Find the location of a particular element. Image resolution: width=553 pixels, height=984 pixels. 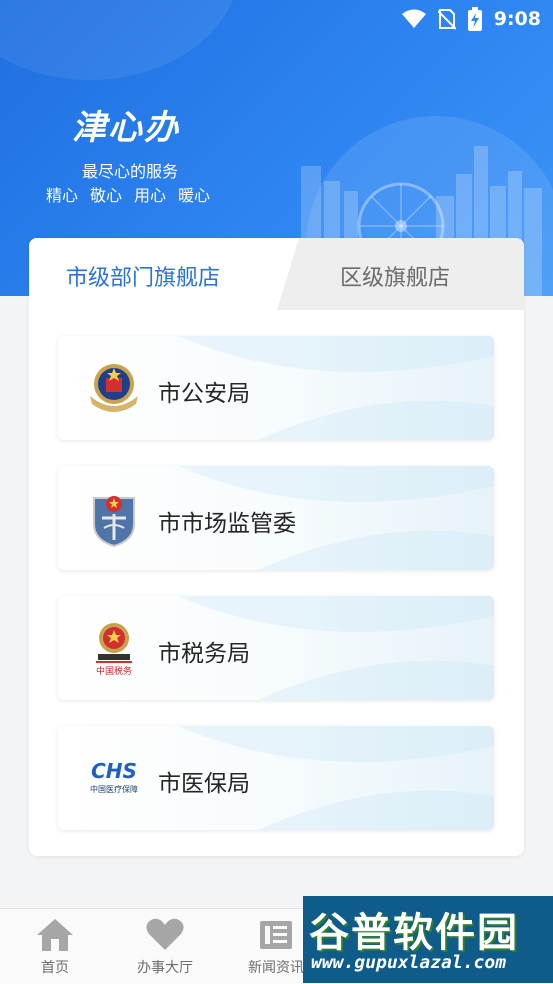

site-watermark: 谷普软件园 www.gupuxlazal.com is located at coordinates (428, 939).